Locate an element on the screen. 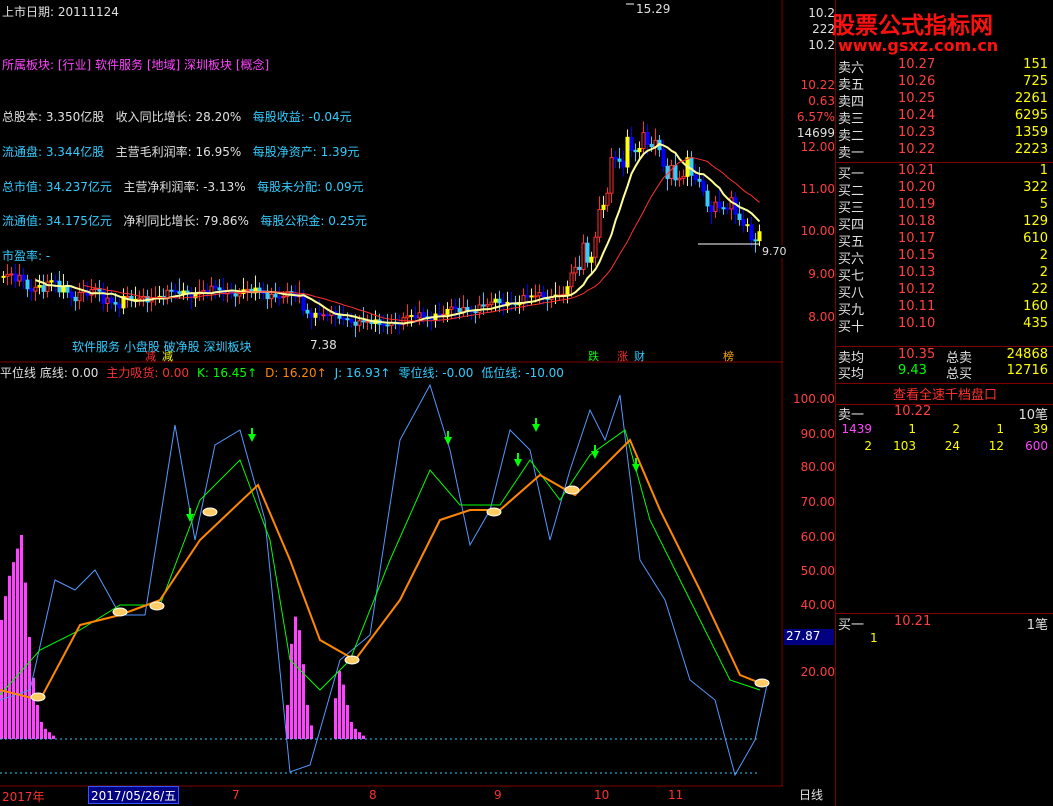 The width and height of the screenshot is (1053, 806). price-axis-label: 9.00 is located at coordinates (821, 274).